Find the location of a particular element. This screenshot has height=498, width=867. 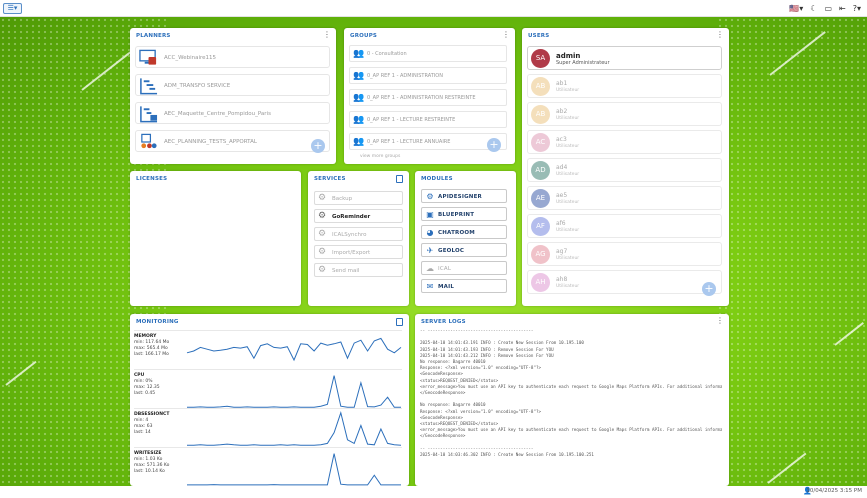

group-item: 👥 0_AP REF 1 - ADMINISTRATION RESTREINTE is located at coordinates (428, 97).